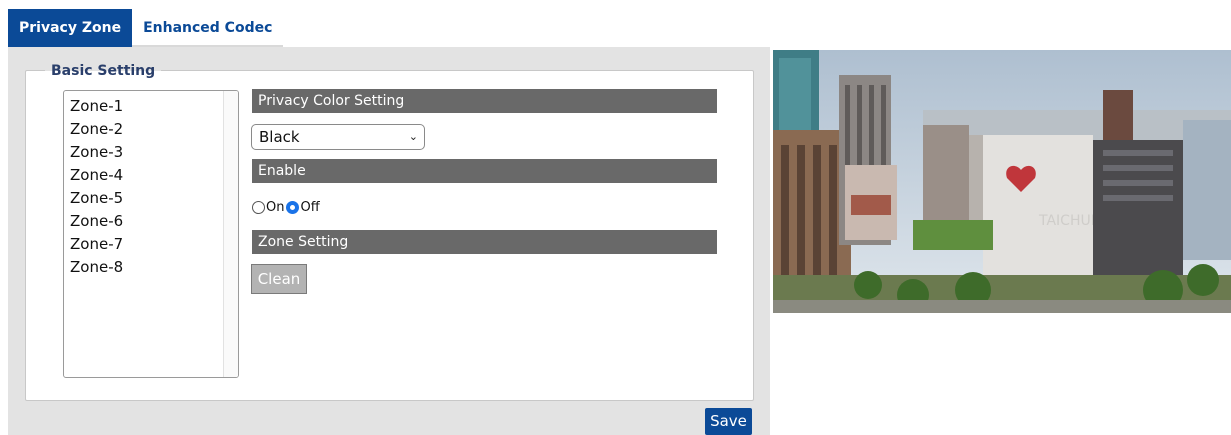 The width and height of the screenshot is (1231, 435). Describe the element at coordinates (96, 106) in the screenshot. I see `zone-item-1: Zone-1` at that location.